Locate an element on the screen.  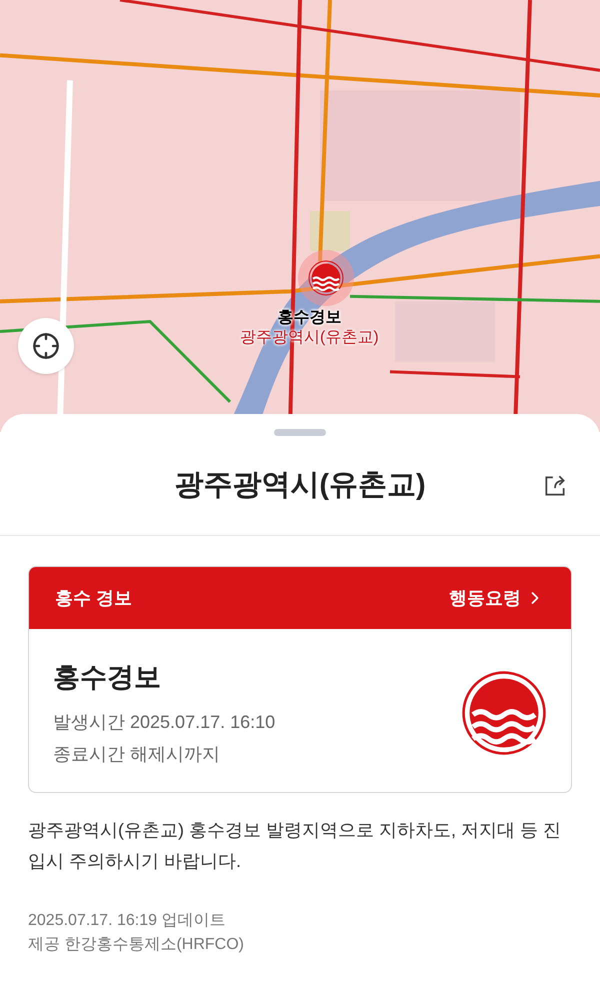
sheet-title: 광주광역시(유촌교) is located at coordinates (300, 485).